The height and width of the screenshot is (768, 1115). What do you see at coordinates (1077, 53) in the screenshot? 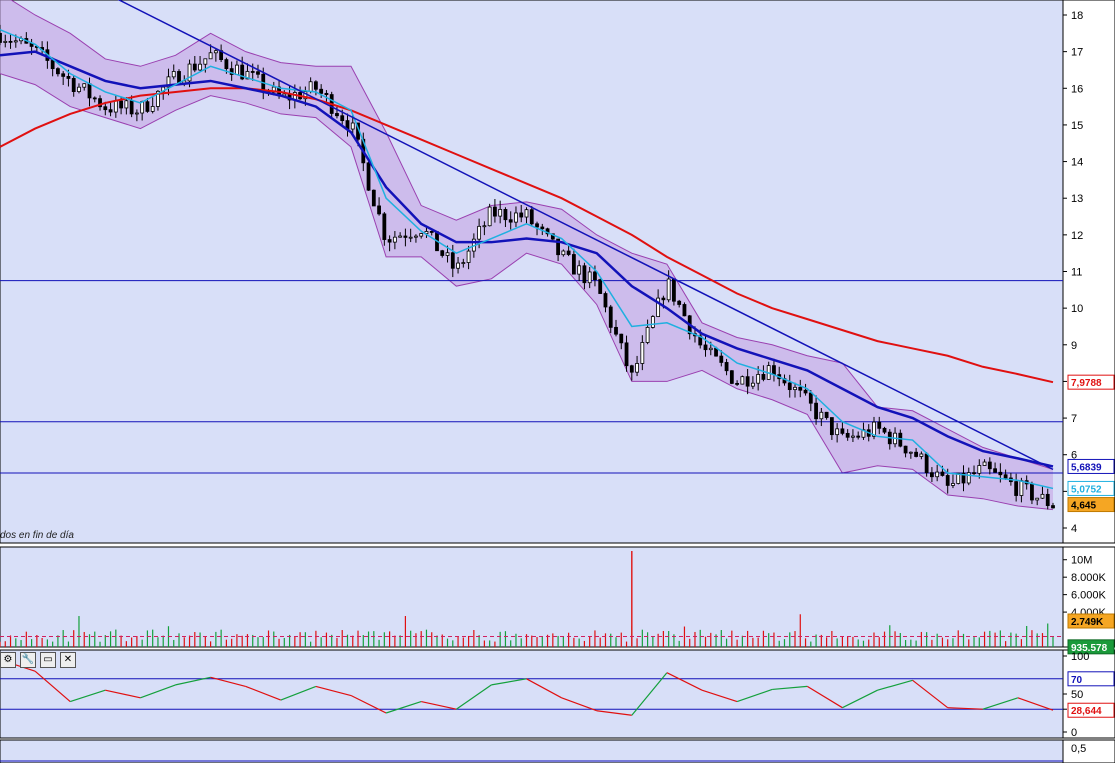
I see `price-tick-label: 17` at bounding box center [1077, 53].